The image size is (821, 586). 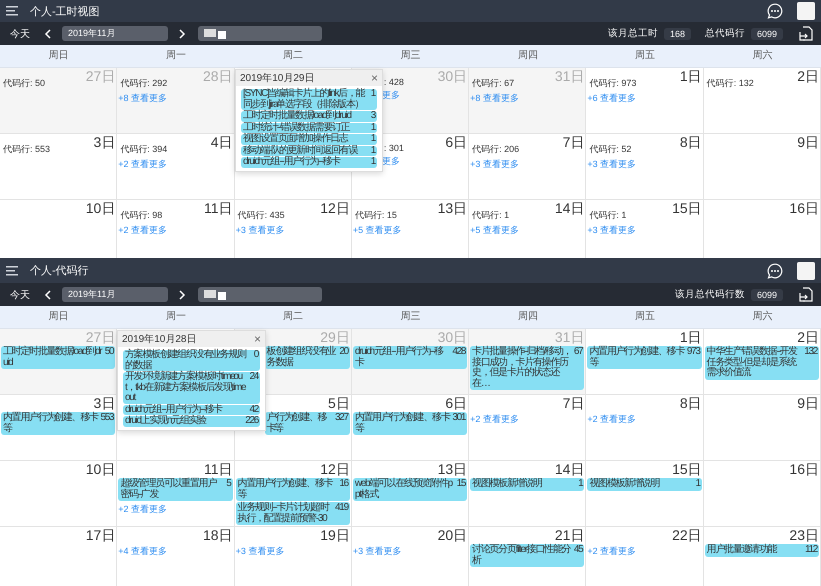 What do you see at coordinates (806, 271) in the screenshot?
I see `avatar` at bounding box center [806, 271].